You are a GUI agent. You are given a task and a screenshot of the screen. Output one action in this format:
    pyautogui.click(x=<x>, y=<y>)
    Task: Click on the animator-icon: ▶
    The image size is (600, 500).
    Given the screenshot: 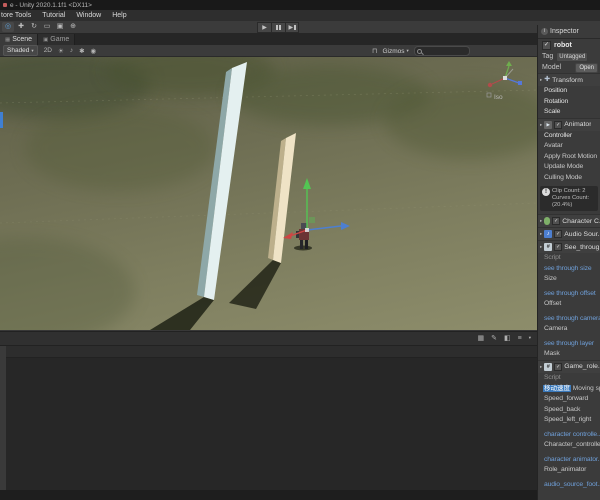 What is the action you would take?
    pyautogui.click(x=548, y=124)
    